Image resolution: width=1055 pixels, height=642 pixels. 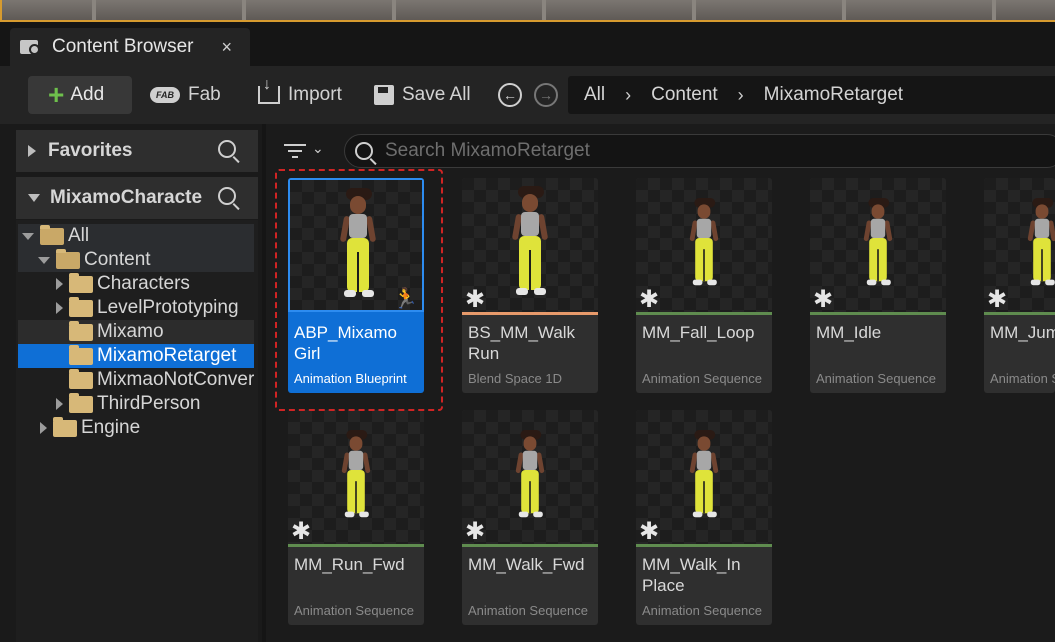 What do you see at coordinates (522, 343) in the screenshot?
I see `asset-name: BS_MM_Walk Run` at bounding box center [522, 343].